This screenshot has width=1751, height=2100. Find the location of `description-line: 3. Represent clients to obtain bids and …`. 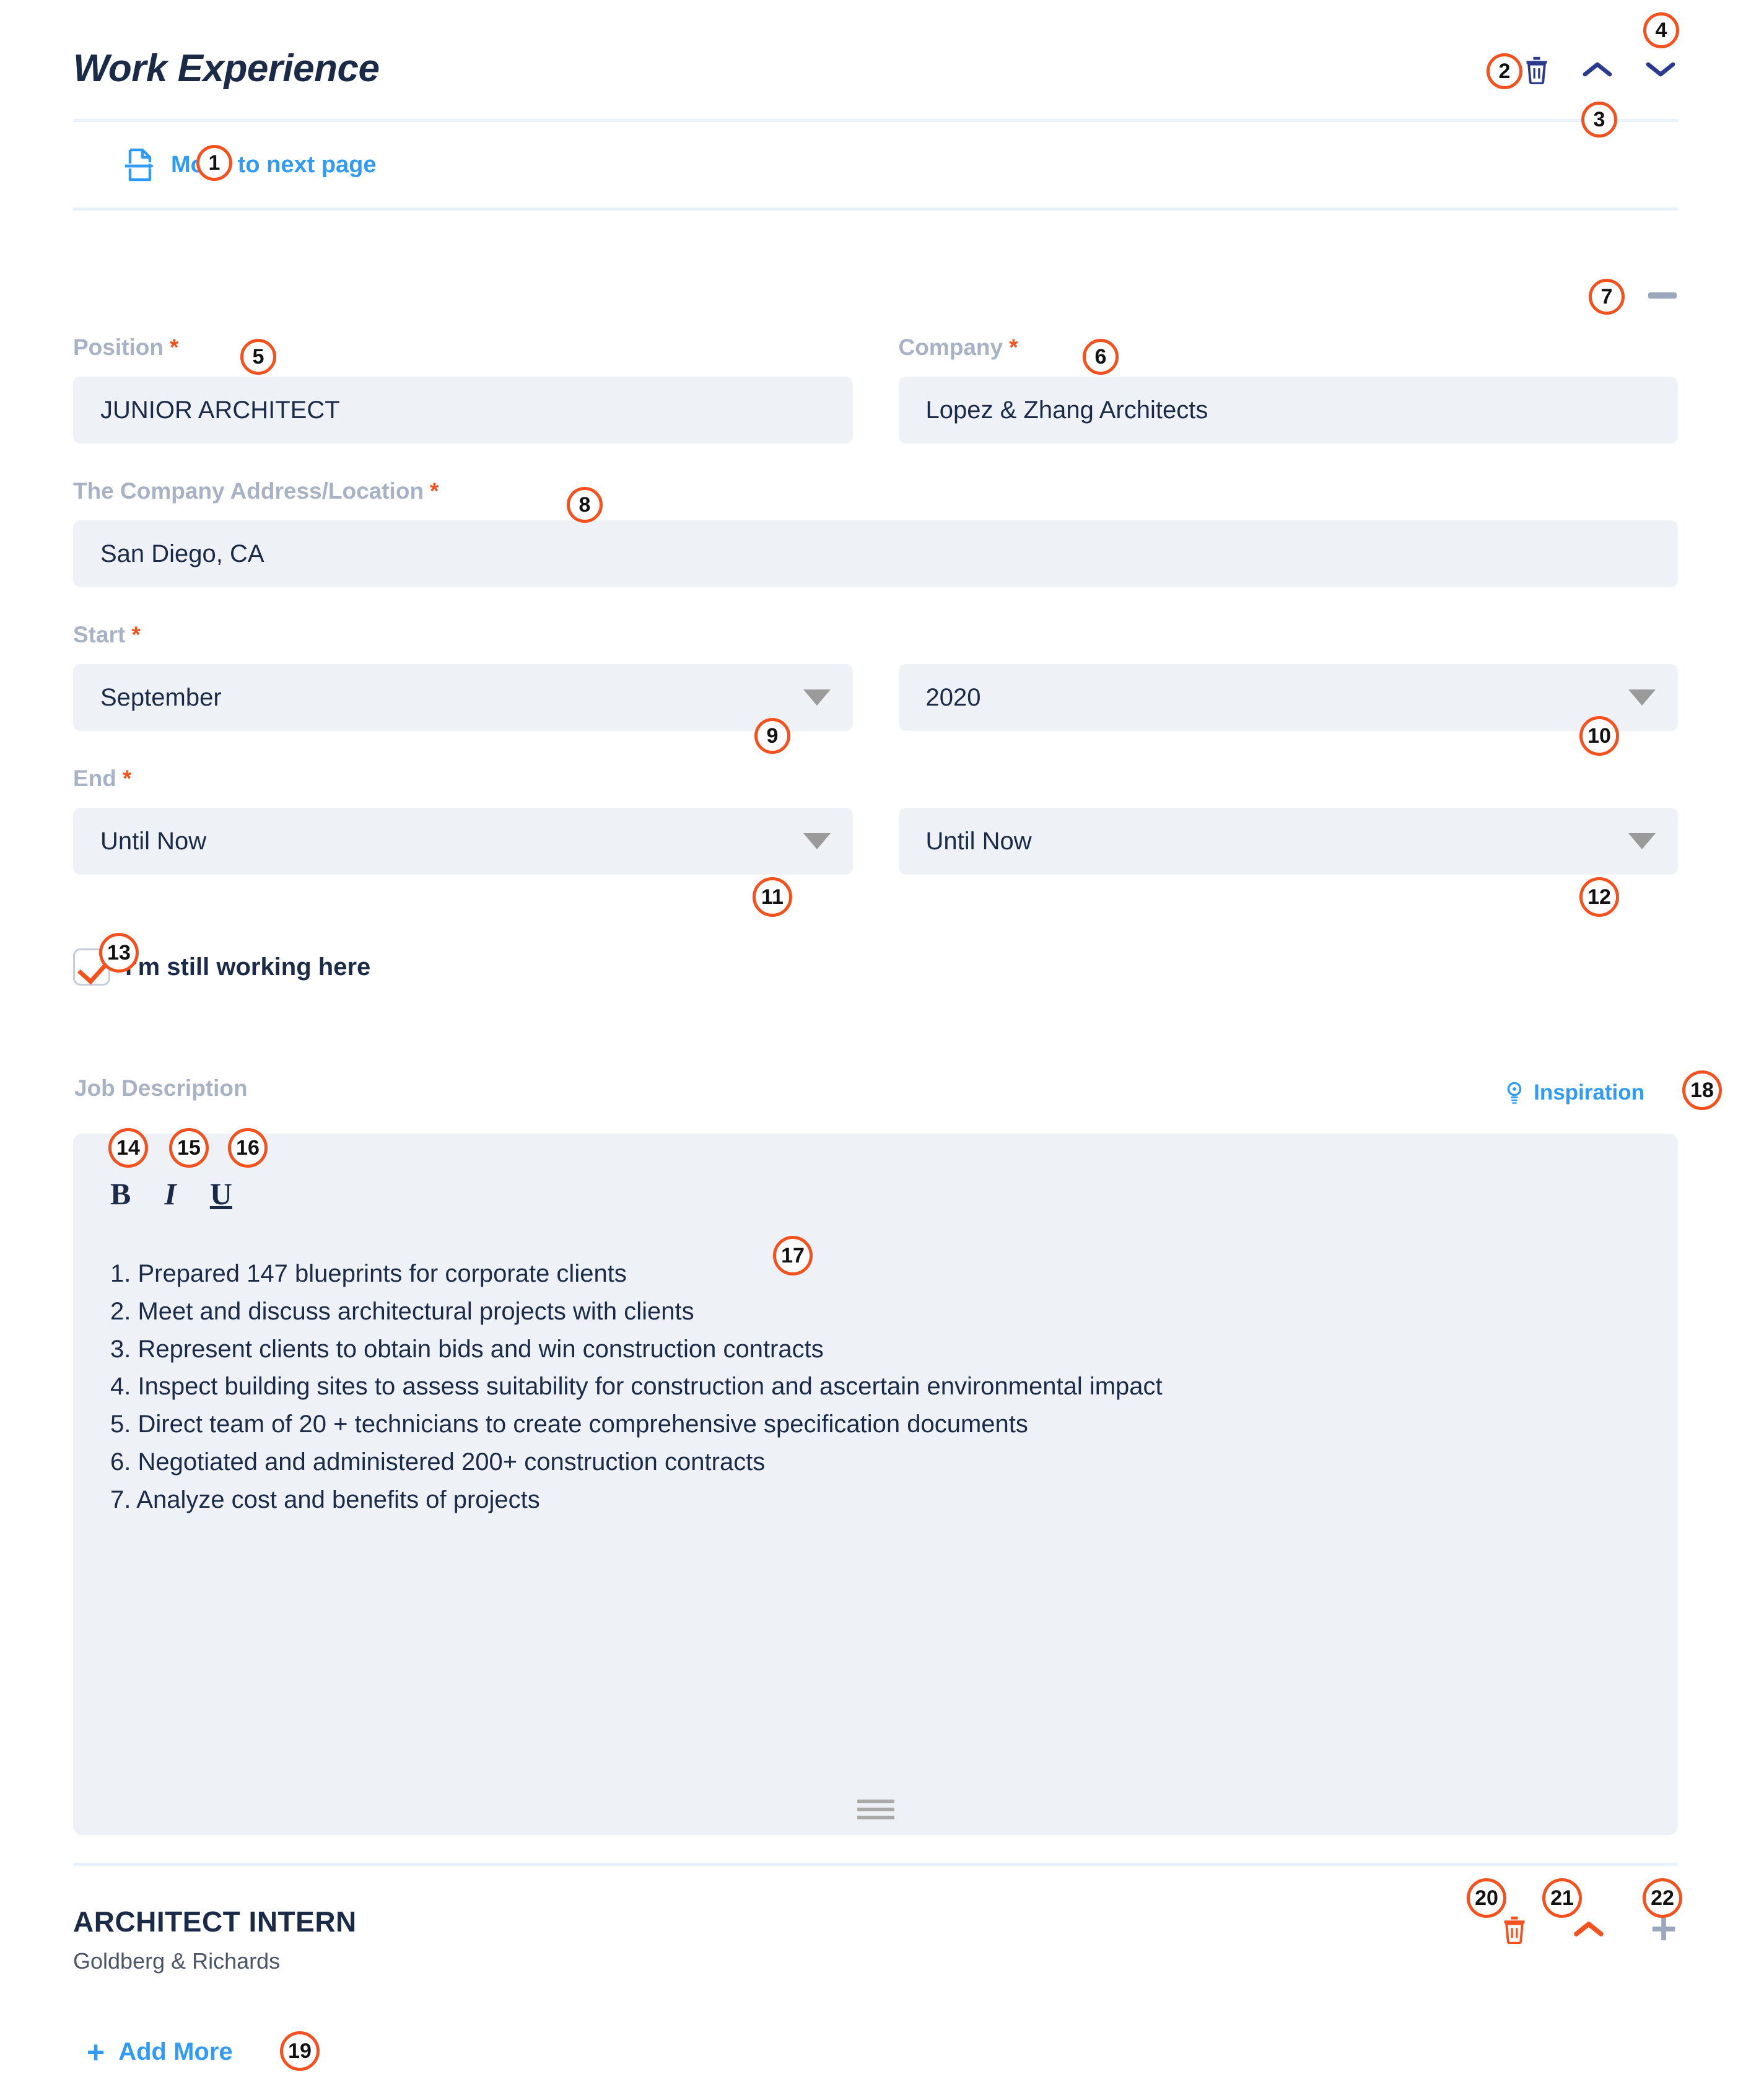

description-line: 3. Represent clients to obtain bids and … is located at coordinates (467, 1349).